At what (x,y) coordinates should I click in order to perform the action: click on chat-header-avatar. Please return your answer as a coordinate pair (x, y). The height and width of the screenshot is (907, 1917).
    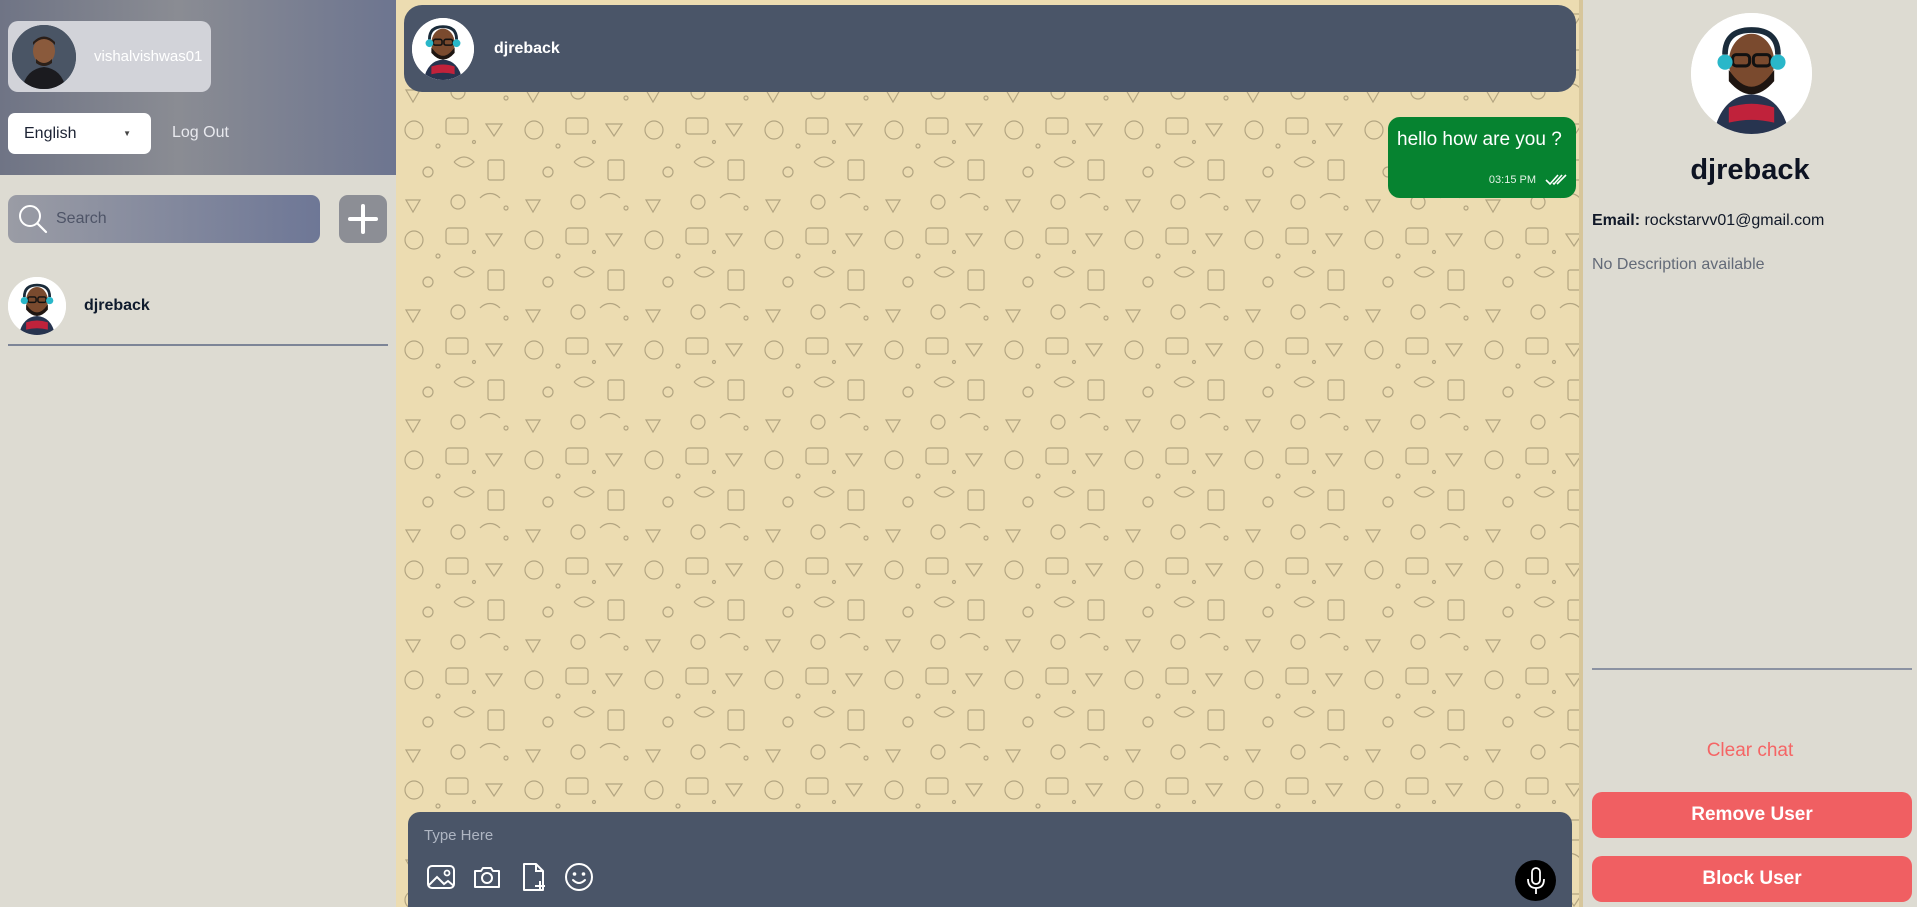
    Looking at the image, I should click on (443, 48).